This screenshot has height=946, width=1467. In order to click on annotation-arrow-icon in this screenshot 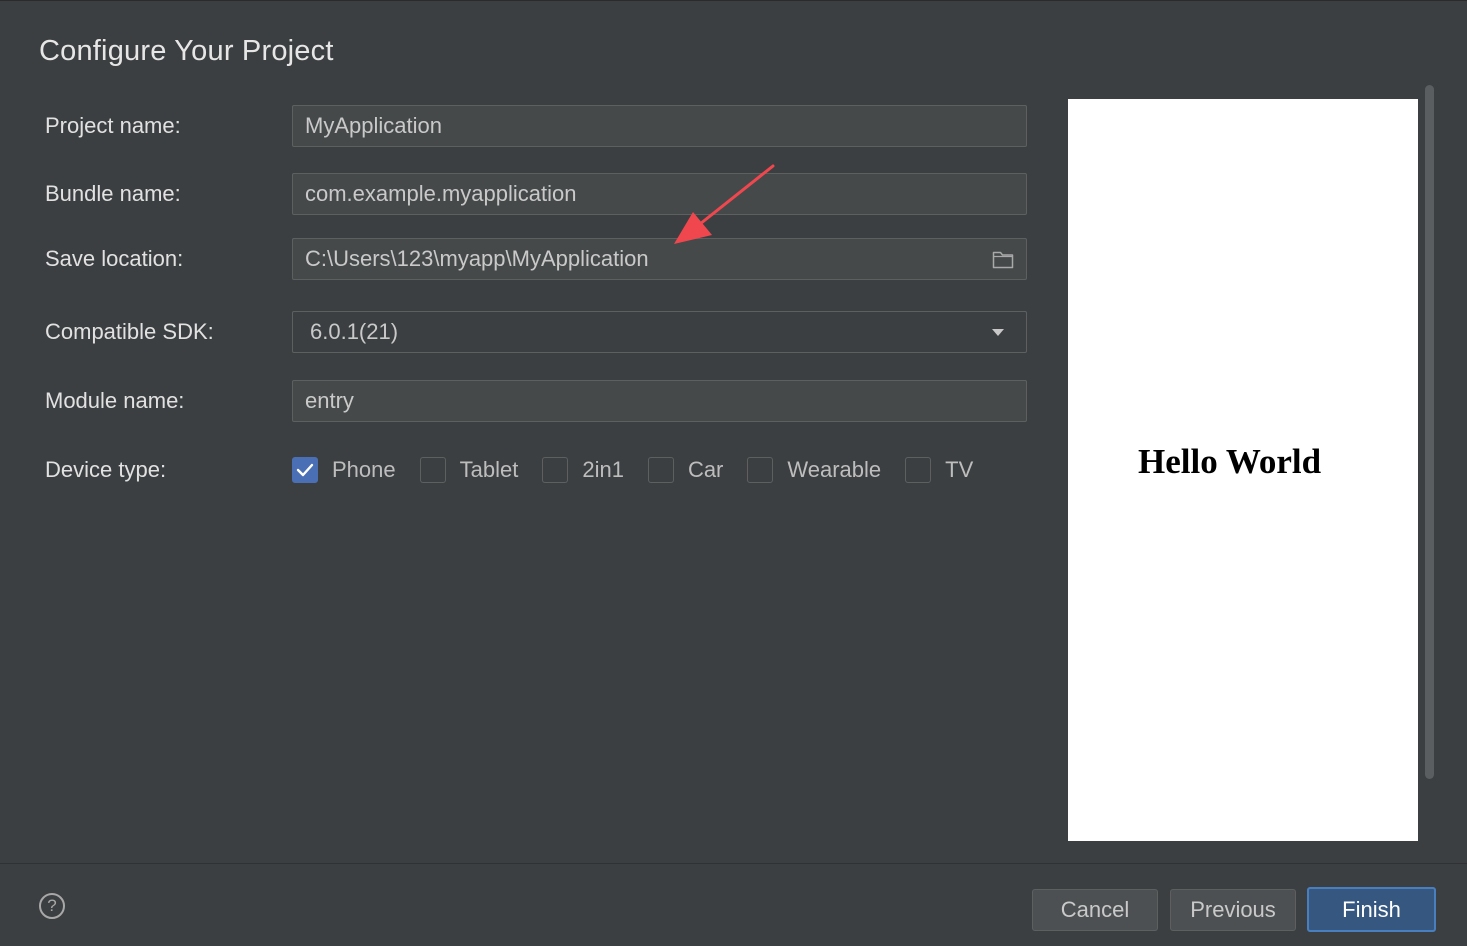, I will do `click(724, 204)`.